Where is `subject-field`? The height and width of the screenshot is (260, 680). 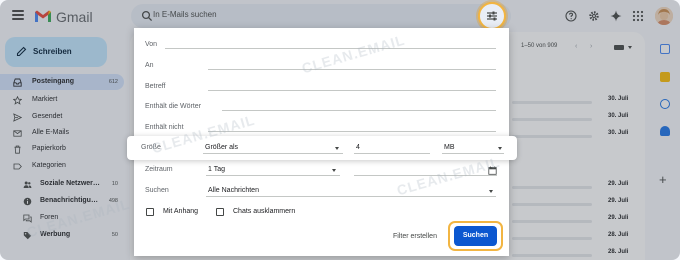
subject-field is located at coordinates (352, 90).